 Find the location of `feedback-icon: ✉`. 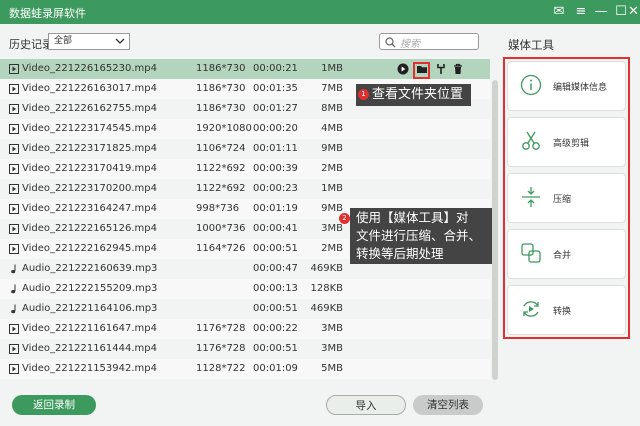

feedback-icon: ✉ is located at coordinates (559, 12).